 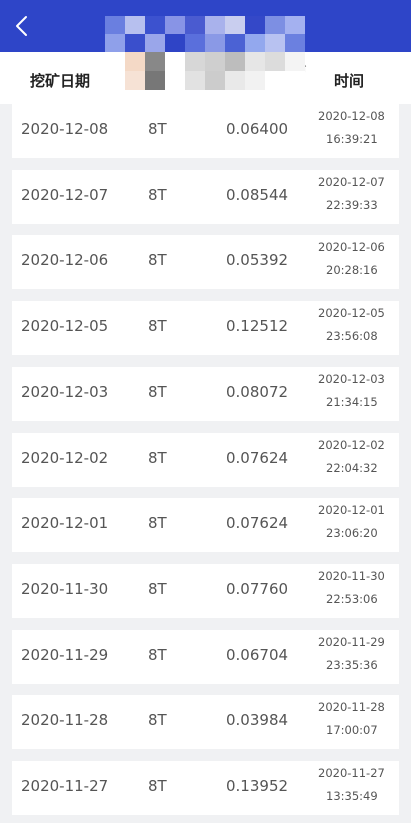 I want to click on record-time-clock: 23:56:08, so click(x=352, y=336).